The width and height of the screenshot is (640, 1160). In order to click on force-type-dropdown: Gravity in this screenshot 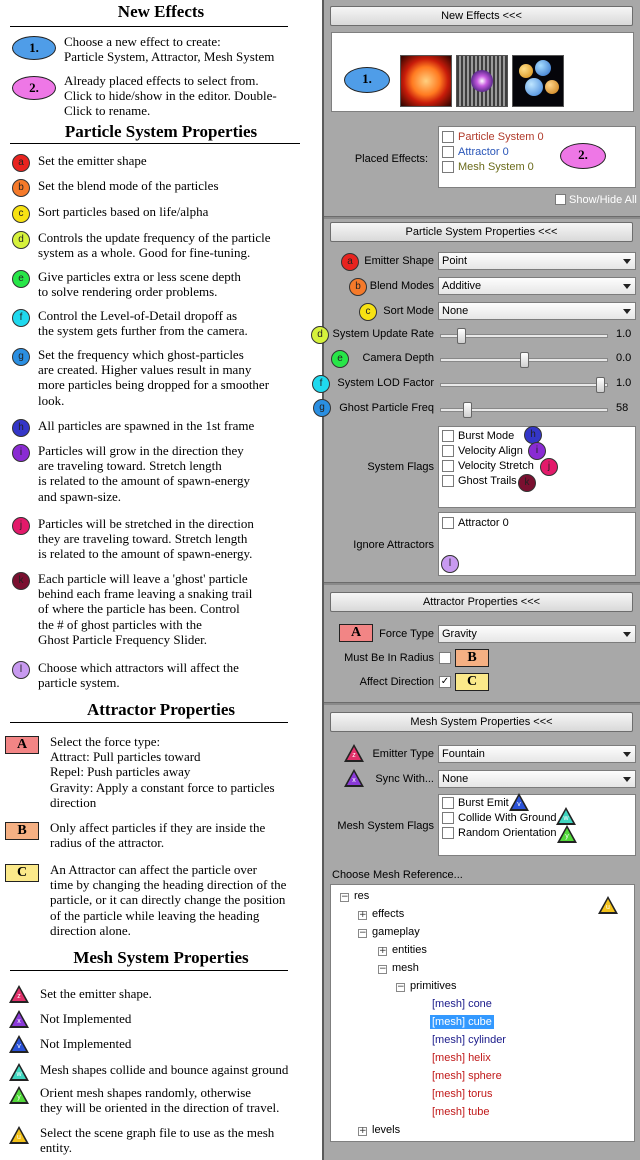, I will do `click(537, 634)`.